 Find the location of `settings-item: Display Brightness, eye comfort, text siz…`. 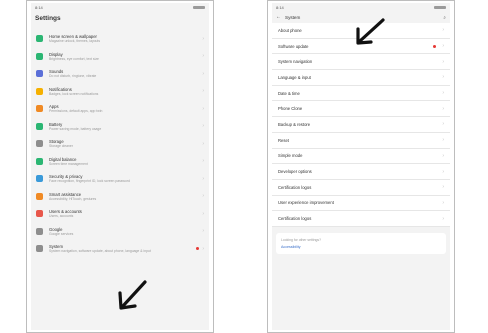

settings-item: Display Brightness, eye comfort, text siz… is located at coordinates (120, 56).